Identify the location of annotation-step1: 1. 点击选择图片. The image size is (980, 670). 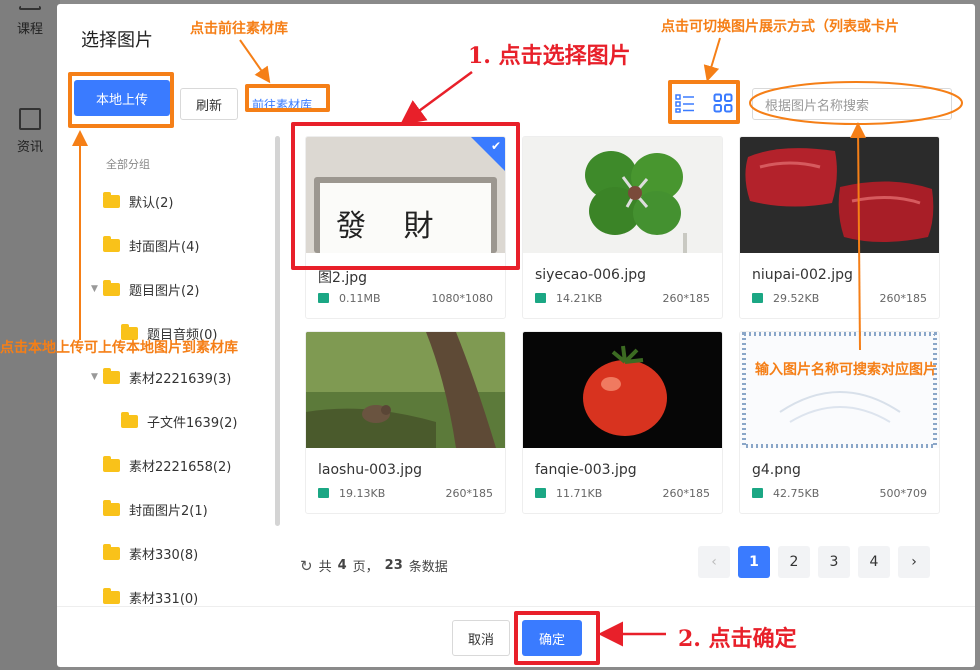
(549, 56).